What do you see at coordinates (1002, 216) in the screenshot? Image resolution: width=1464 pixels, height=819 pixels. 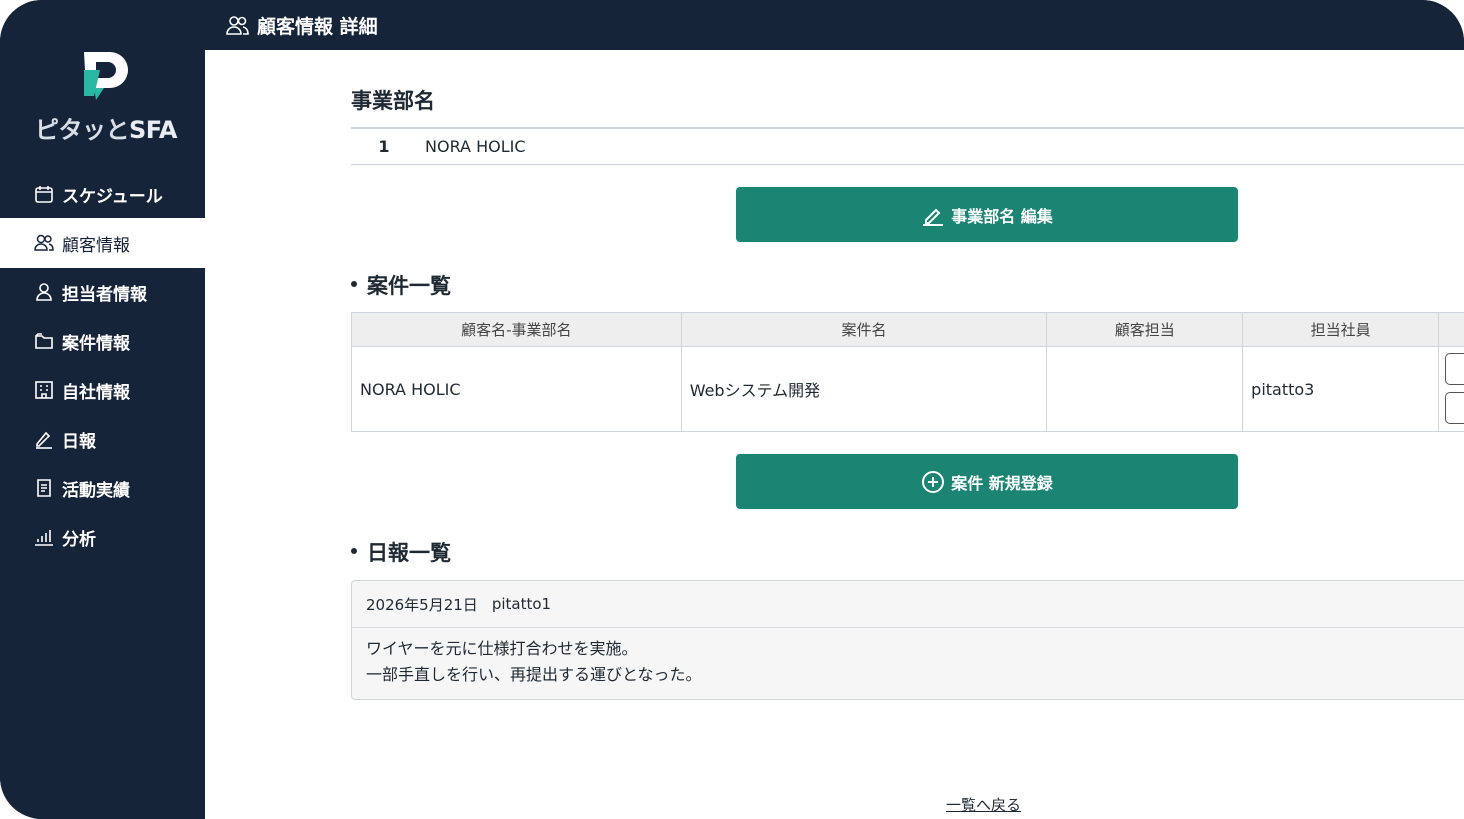 I see `edit-department-label: 事業部名 編集` at bounding box center [1002, 216].